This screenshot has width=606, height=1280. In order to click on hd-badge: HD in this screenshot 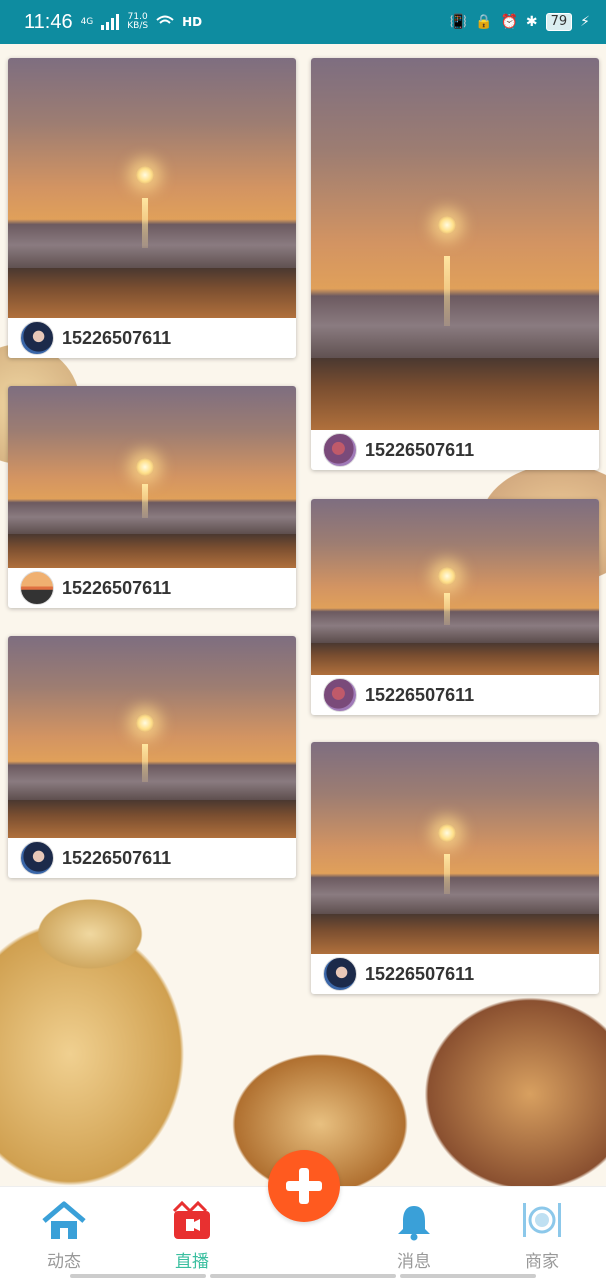, I will do `click(192, 21)`.